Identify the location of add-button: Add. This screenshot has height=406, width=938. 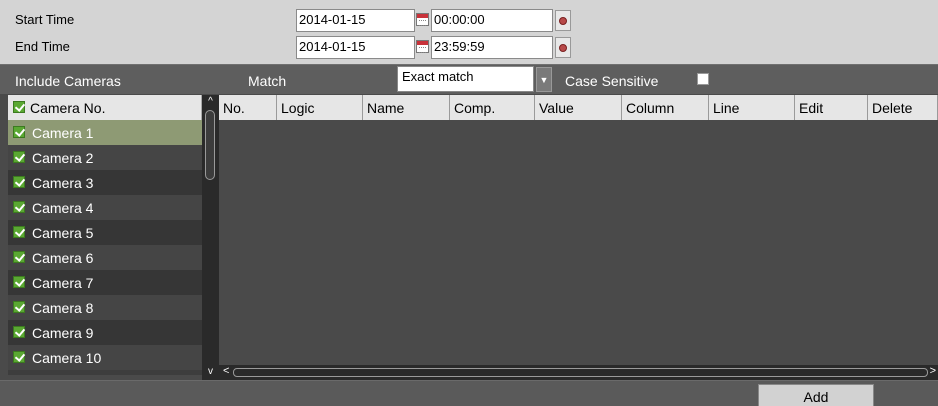
(816, 395).